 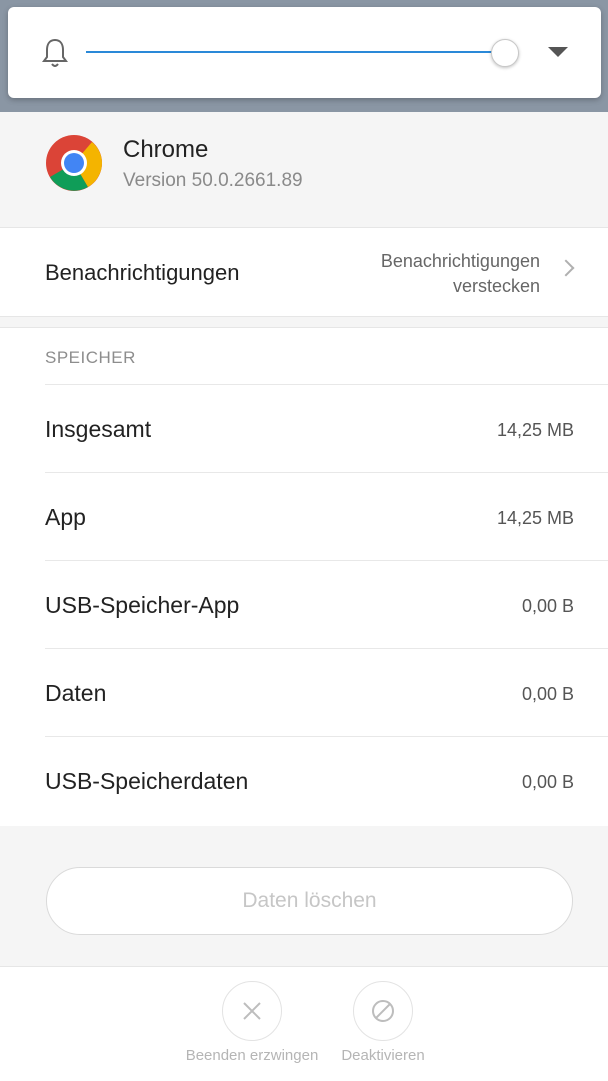 What do you see at coordinates (326, 604) in the screenshot?
I see `storage-row-usb-app: USB-Speicher-App 0,00 B` at bounding box center [326, 604].